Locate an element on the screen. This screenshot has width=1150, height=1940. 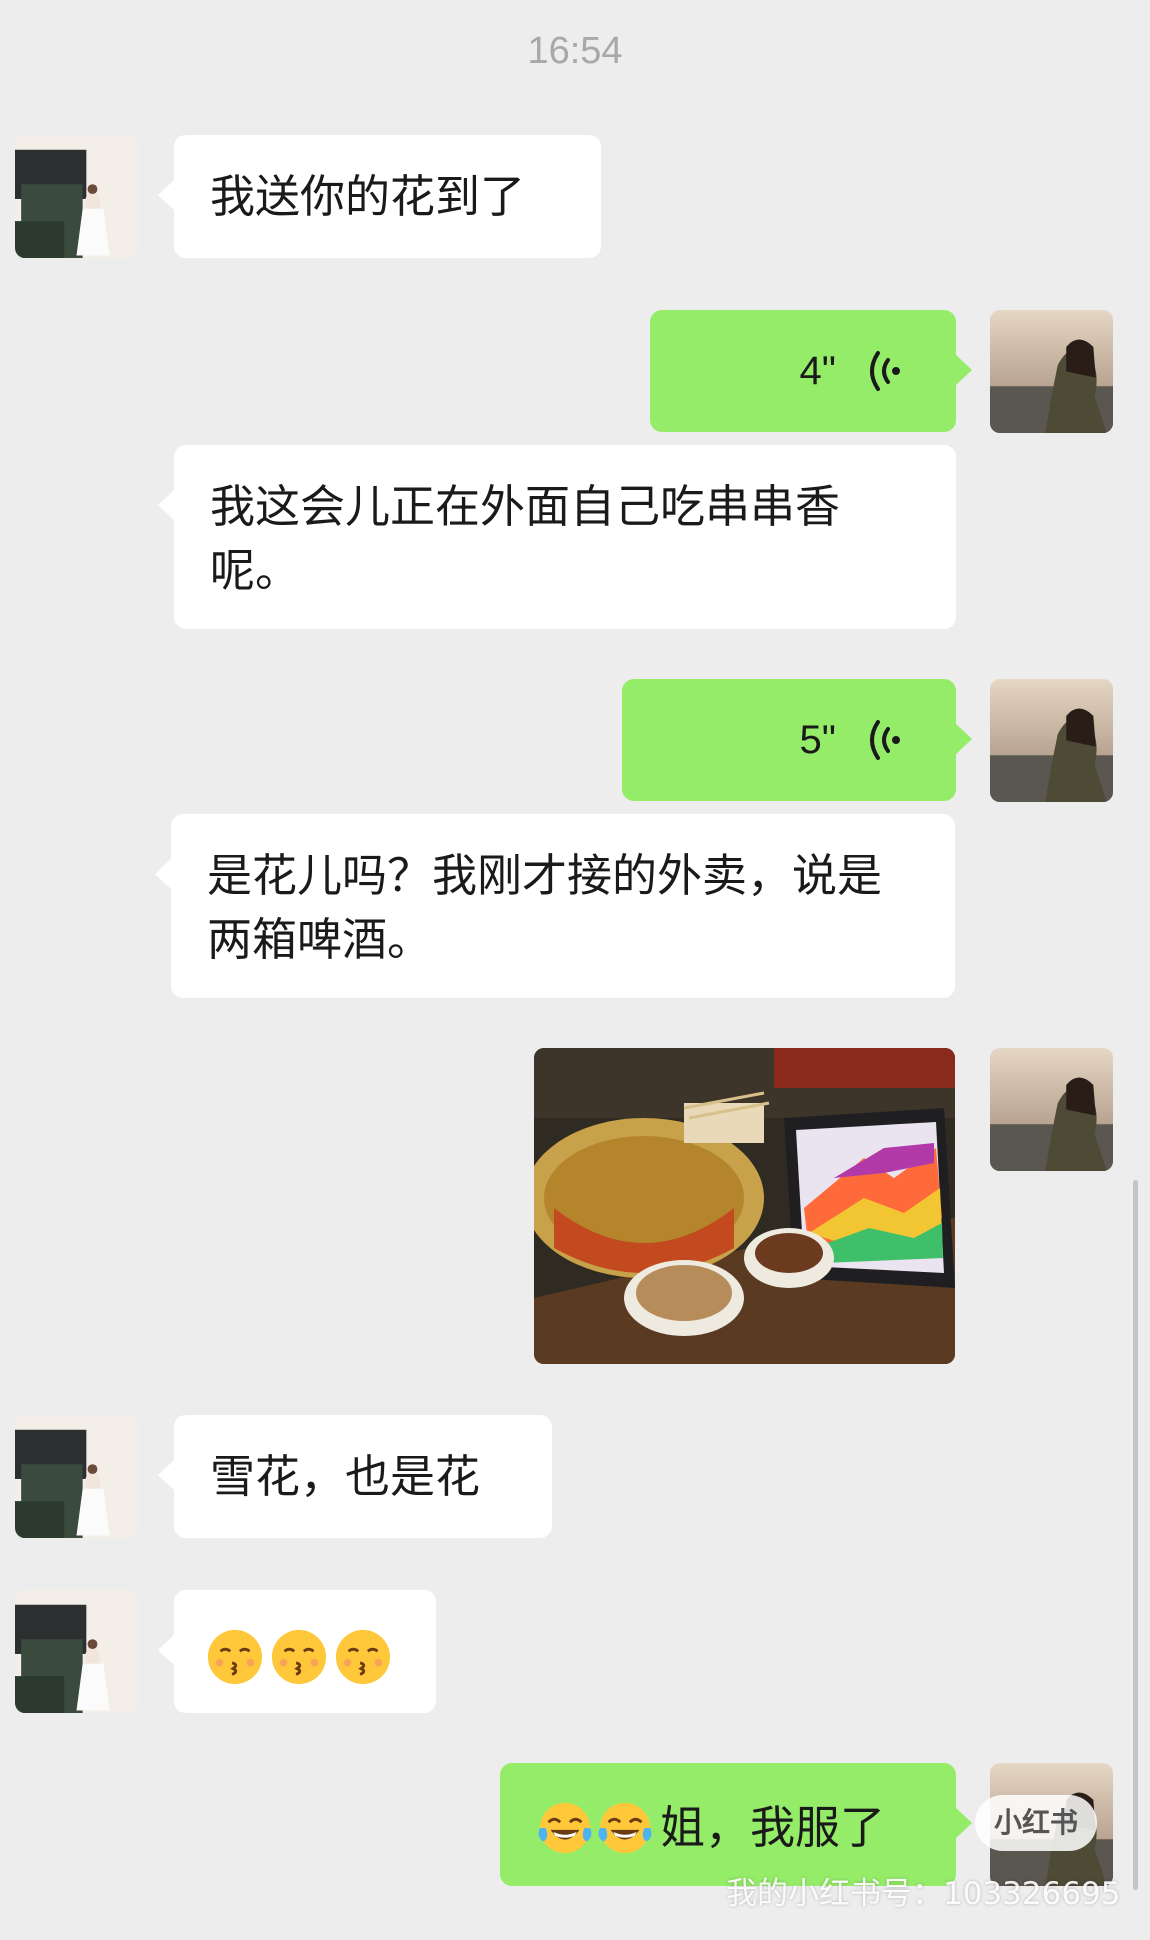
incoming-message-bubble: 是花儿吗？我刚才接的外卖，说是两箱啤酒。 is located at coordinates (555, 906).